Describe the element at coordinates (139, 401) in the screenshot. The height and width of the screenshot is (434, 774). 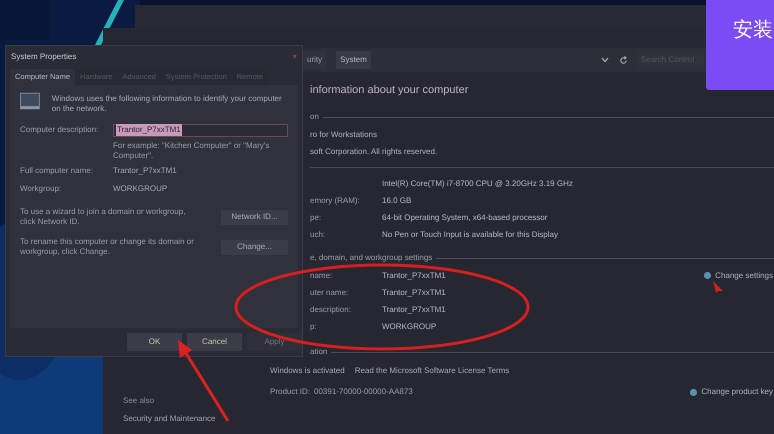
I see `see-also-title: See also` at that location.